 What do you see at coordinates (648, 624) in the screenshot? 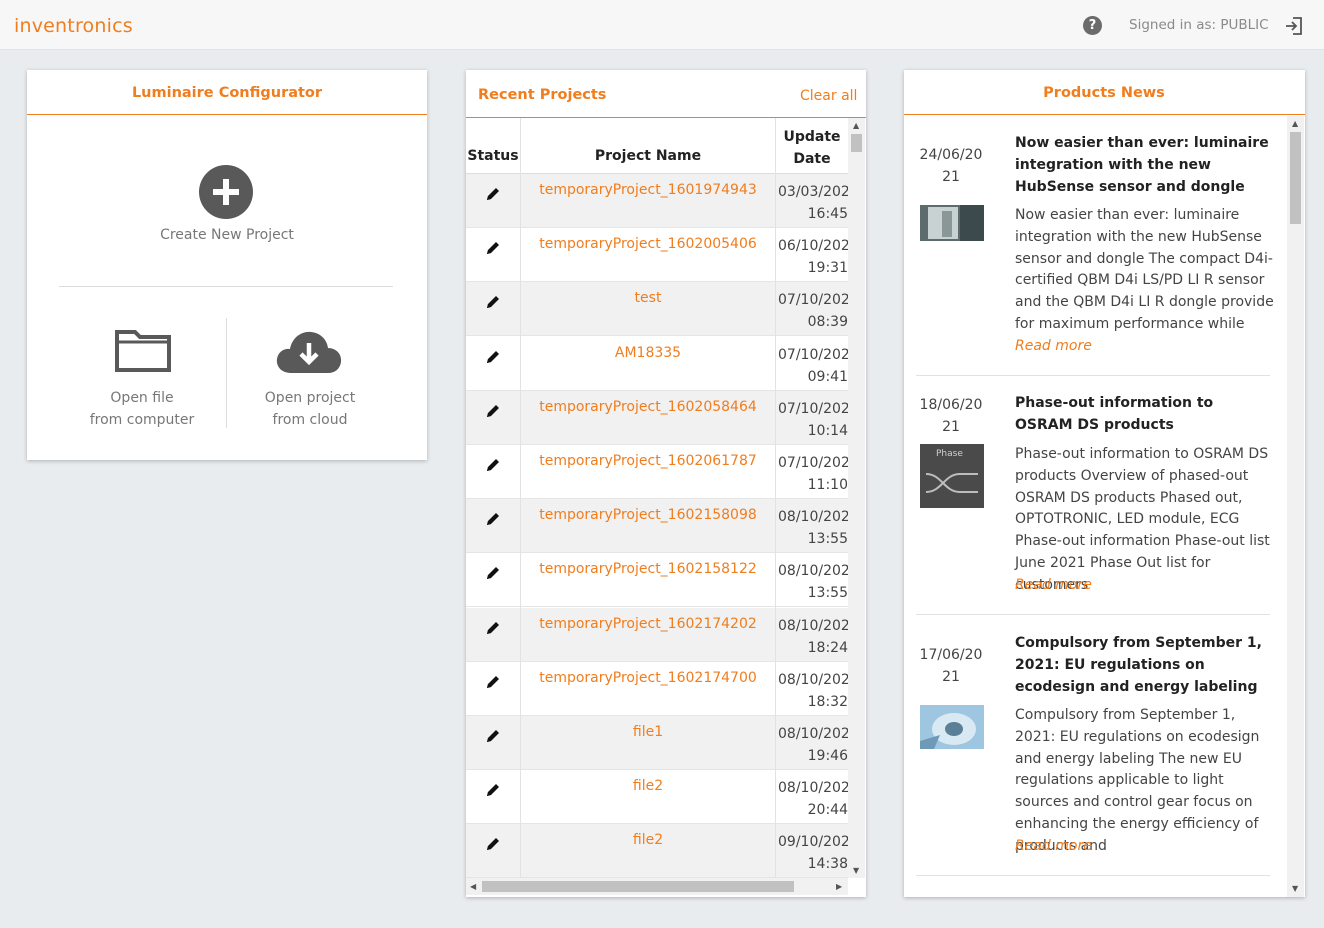
I see `project-name-link: temporaryProject_1602174202` at bounding box center [648, 624].